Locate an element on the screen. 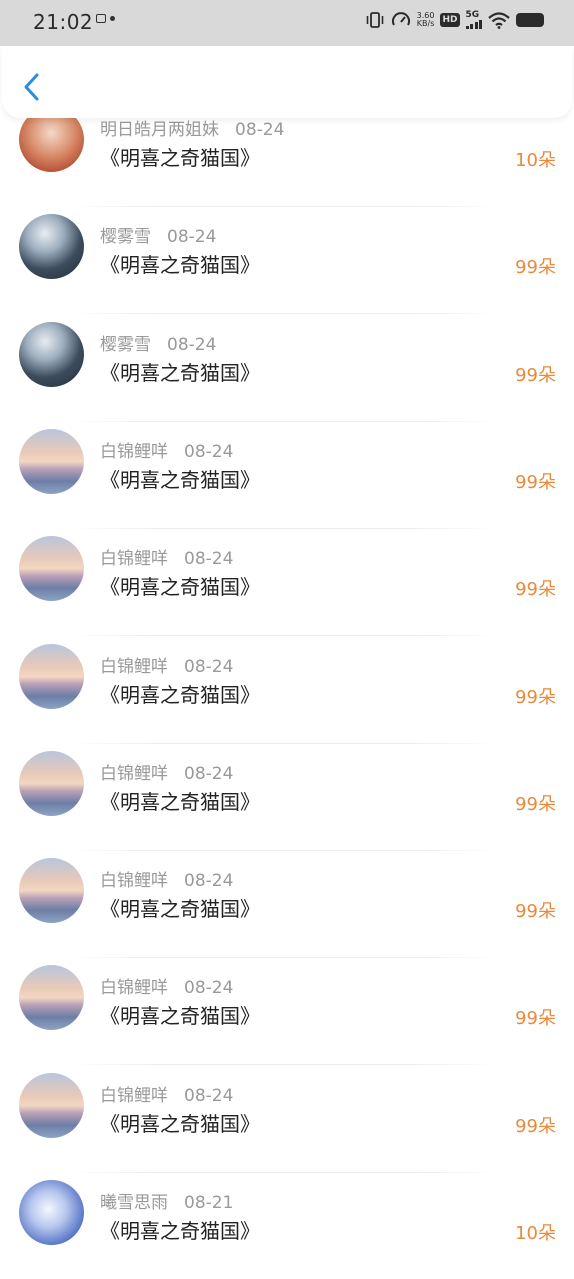  status-bar: 21:02 3.60 KB/s HD 5G is located at coordinates (287, 23).